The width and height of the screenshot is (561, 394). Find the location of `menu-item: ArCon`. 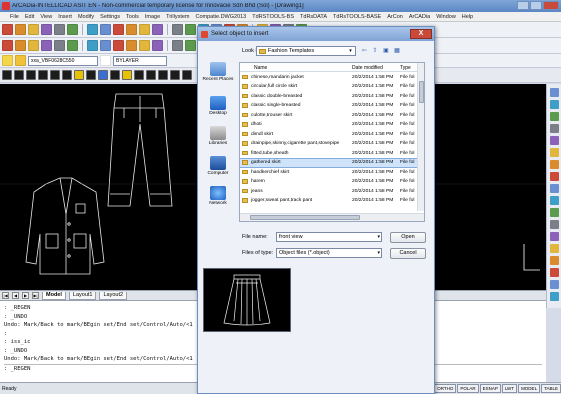

menu-item: ArCon is located at coordinates (395, 17).